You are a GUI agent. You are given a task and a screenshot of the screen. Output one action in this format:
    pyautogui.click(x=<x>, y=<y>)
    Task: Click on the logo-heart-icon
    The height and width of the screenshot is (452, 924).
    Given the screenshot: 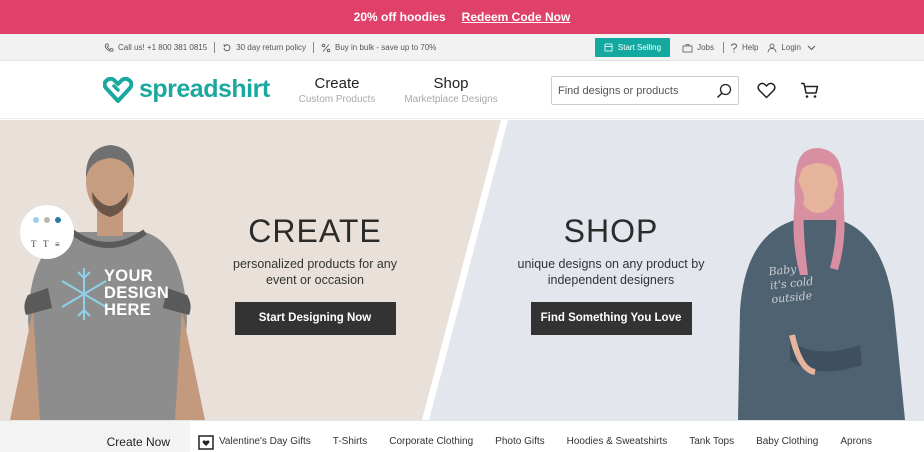 What is the action you would take?
    pyautogui.click(x=118, y=89)
    